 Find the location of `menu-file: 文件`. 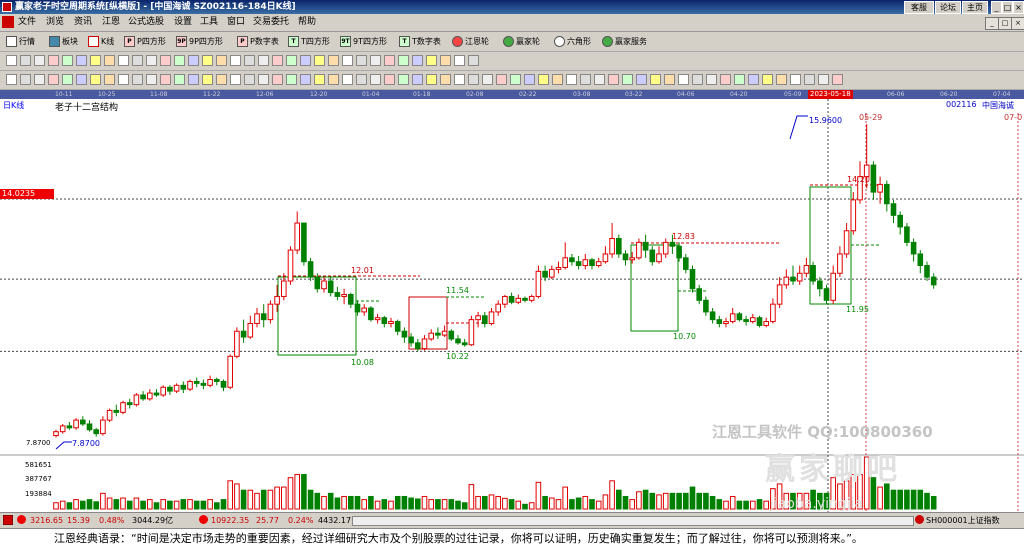

menu-file: 文件 is located at coordinates (27, 22).